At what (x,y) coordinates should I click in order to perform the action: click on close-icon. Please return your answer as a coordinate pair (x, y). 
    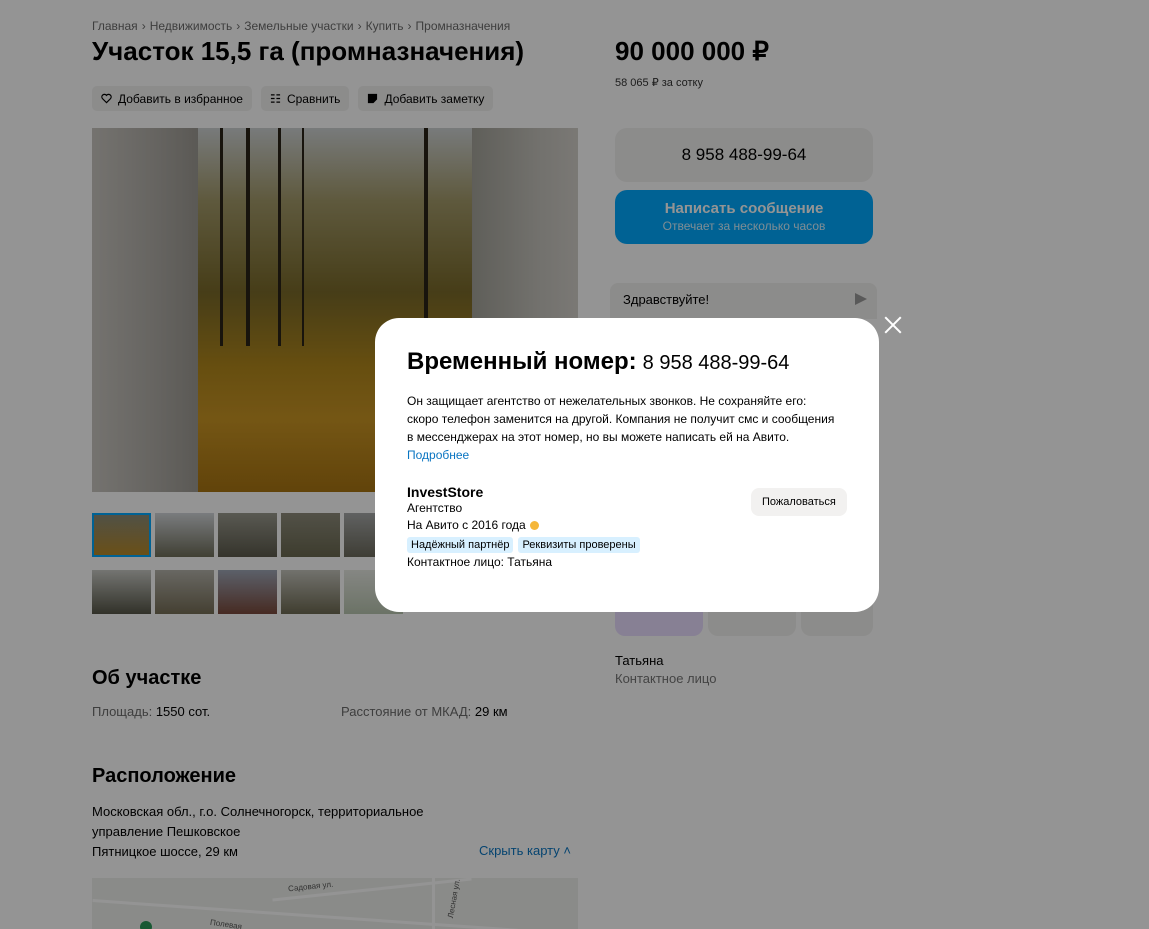
    Looking at the image, I should click on (893, 325).